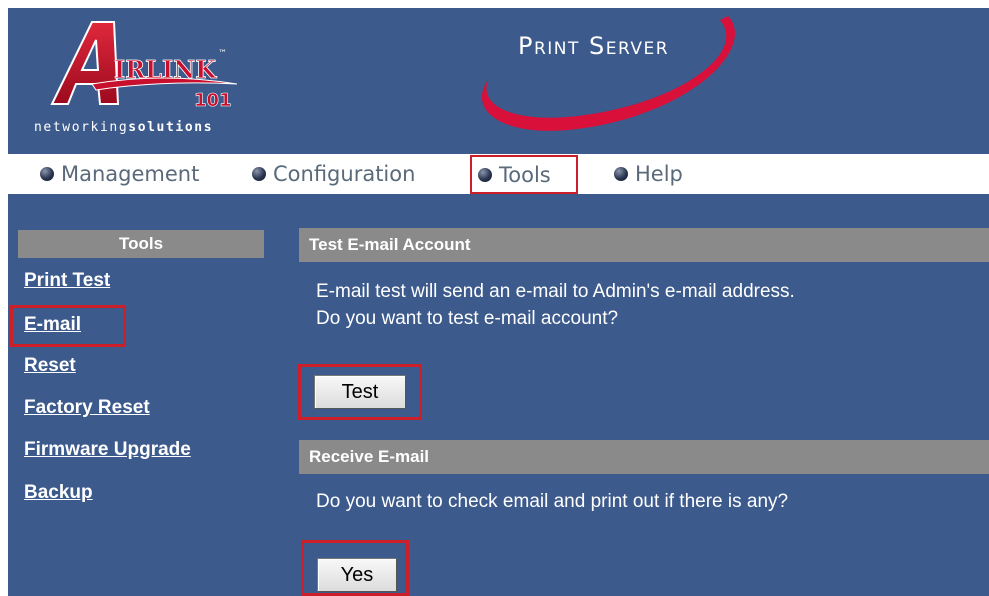 Image resolution: width=989 pixels, height=596 pixels. What do you see at coordinates (165, 69) in the screenshot?
I see `logo-word: IRLINK` at bounding box center [165, 69].